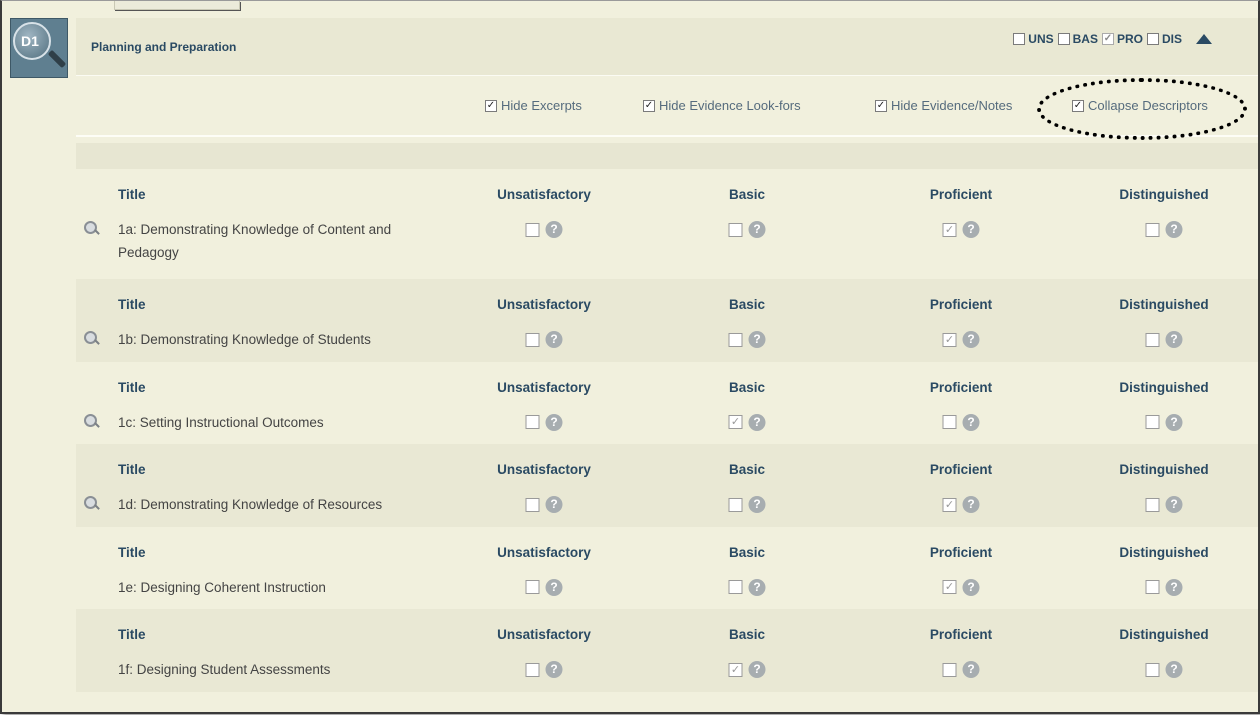 This screenshot has width=1260, height=715. Describe the element at coordinates (250, 504) in the screenshot. I see `component-title: 1d: Demonstrating Knowledge of Resources` at that location.